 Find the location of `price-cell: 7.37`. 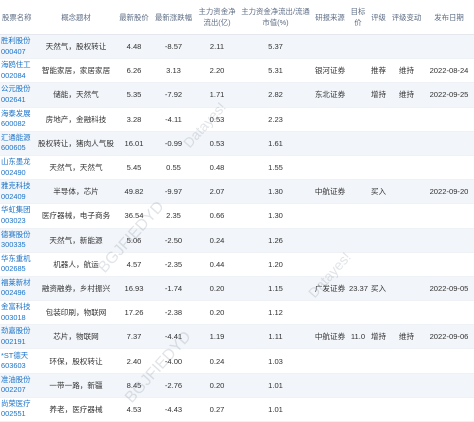

price-cell: 7.37 is located at coordinates (134, 337).